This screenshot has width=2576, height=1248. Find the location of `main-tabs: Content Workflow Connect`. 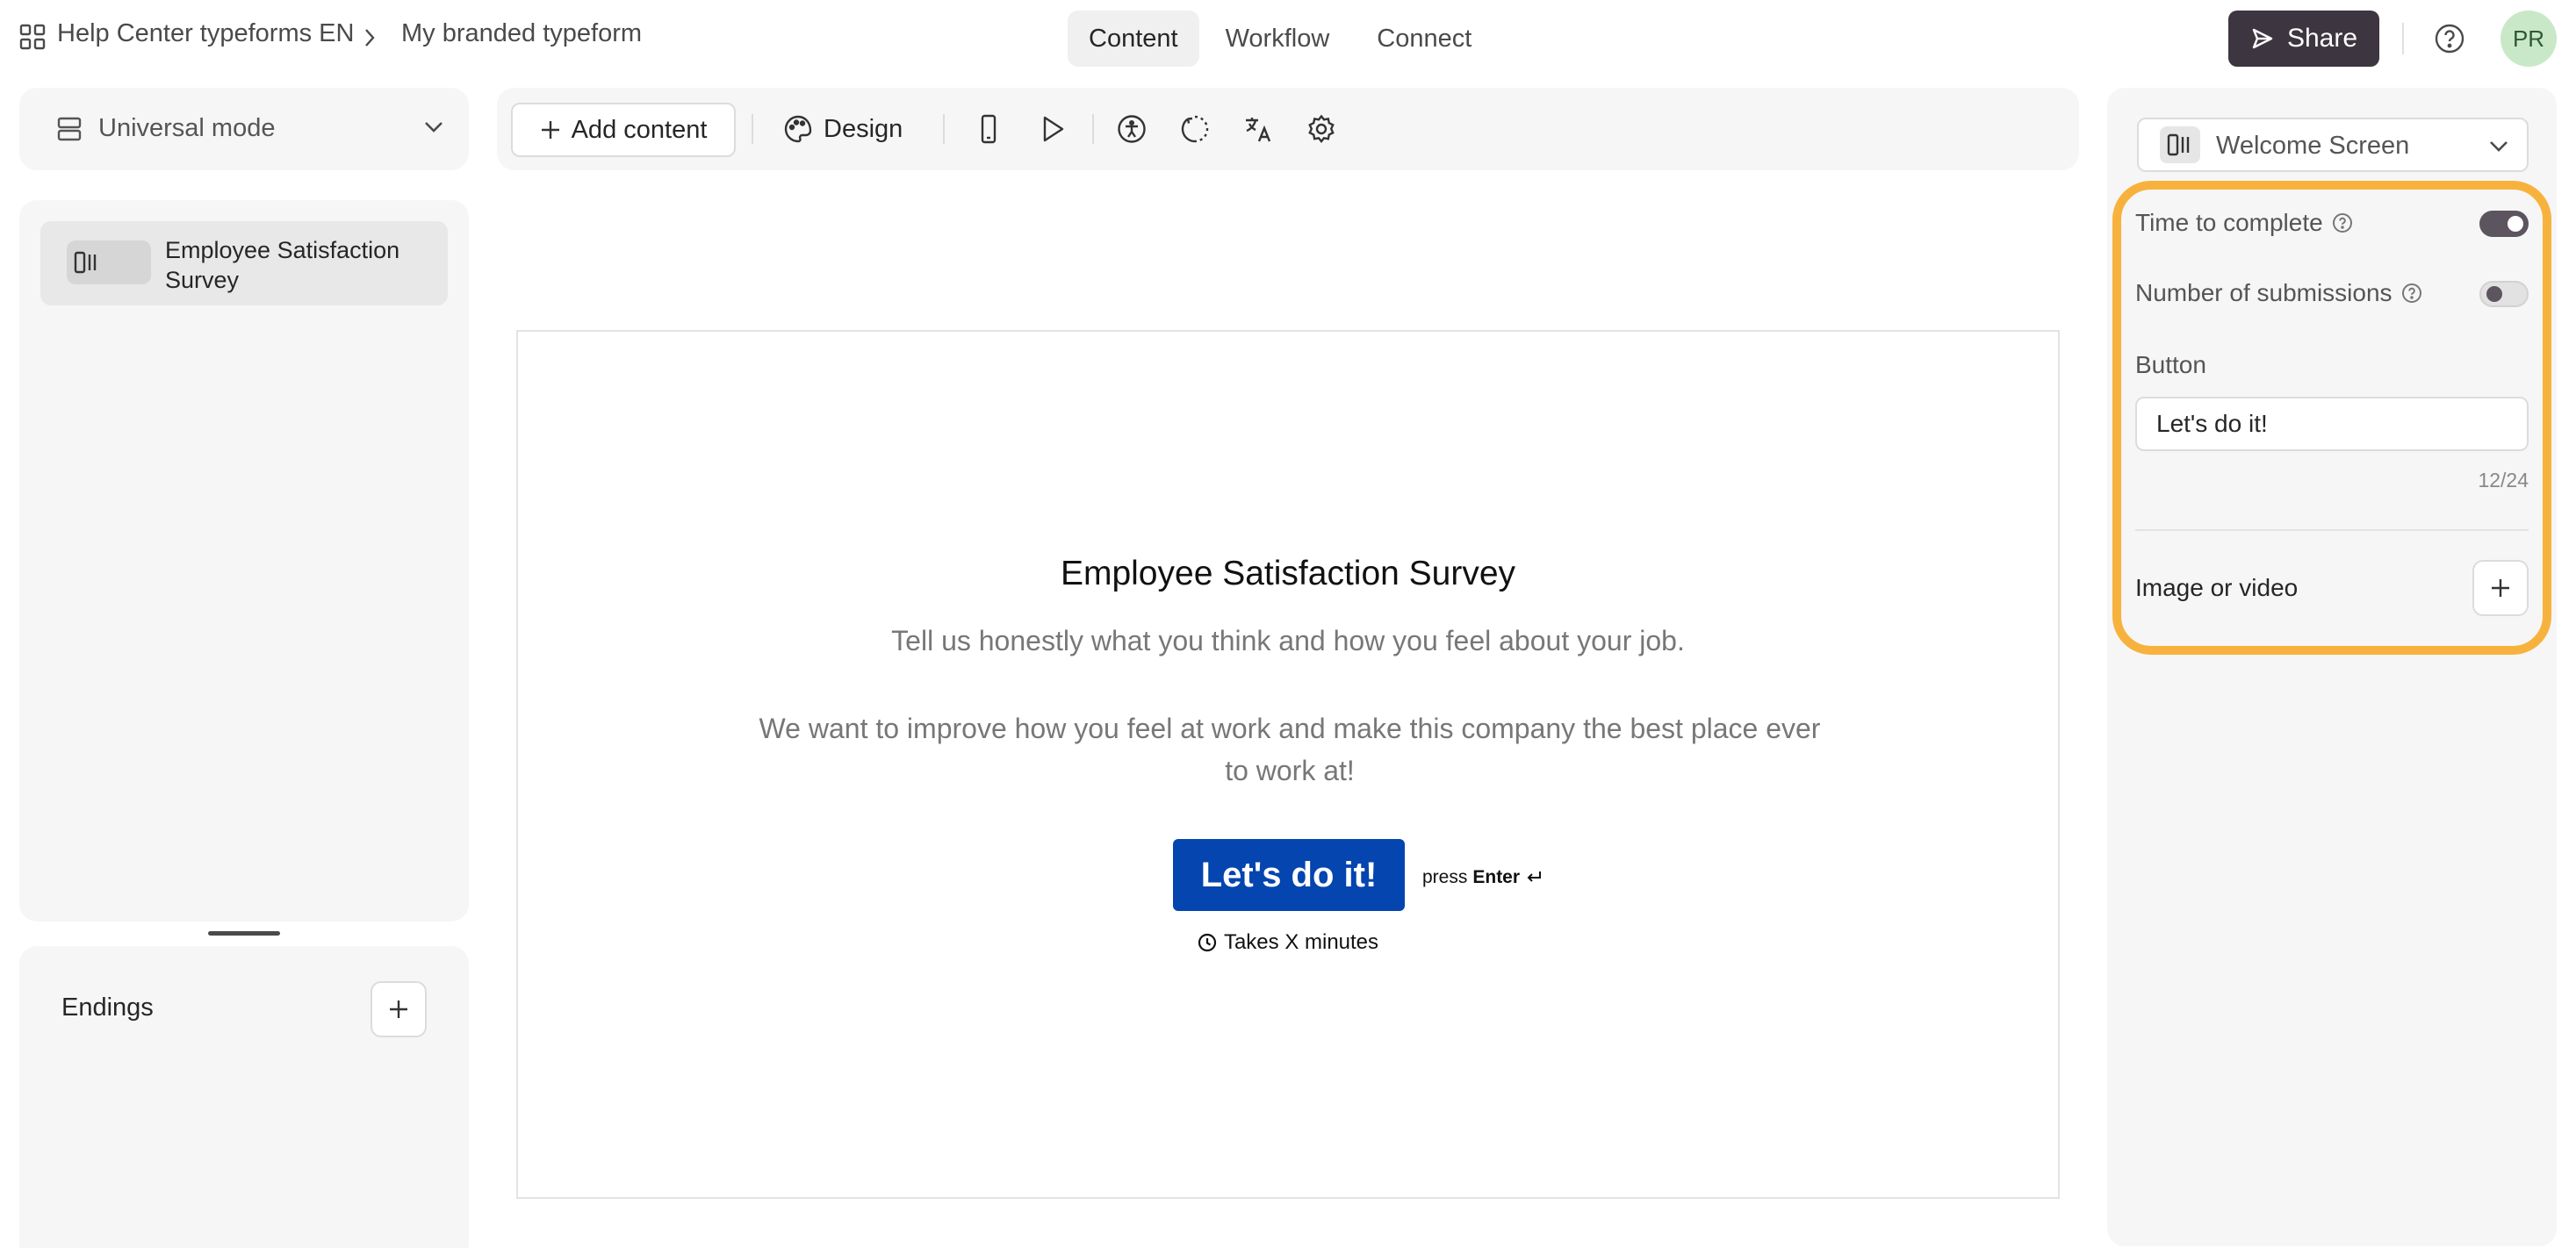

main-tabs: Content Workflow Connect is located at coordinates (1280, 39).